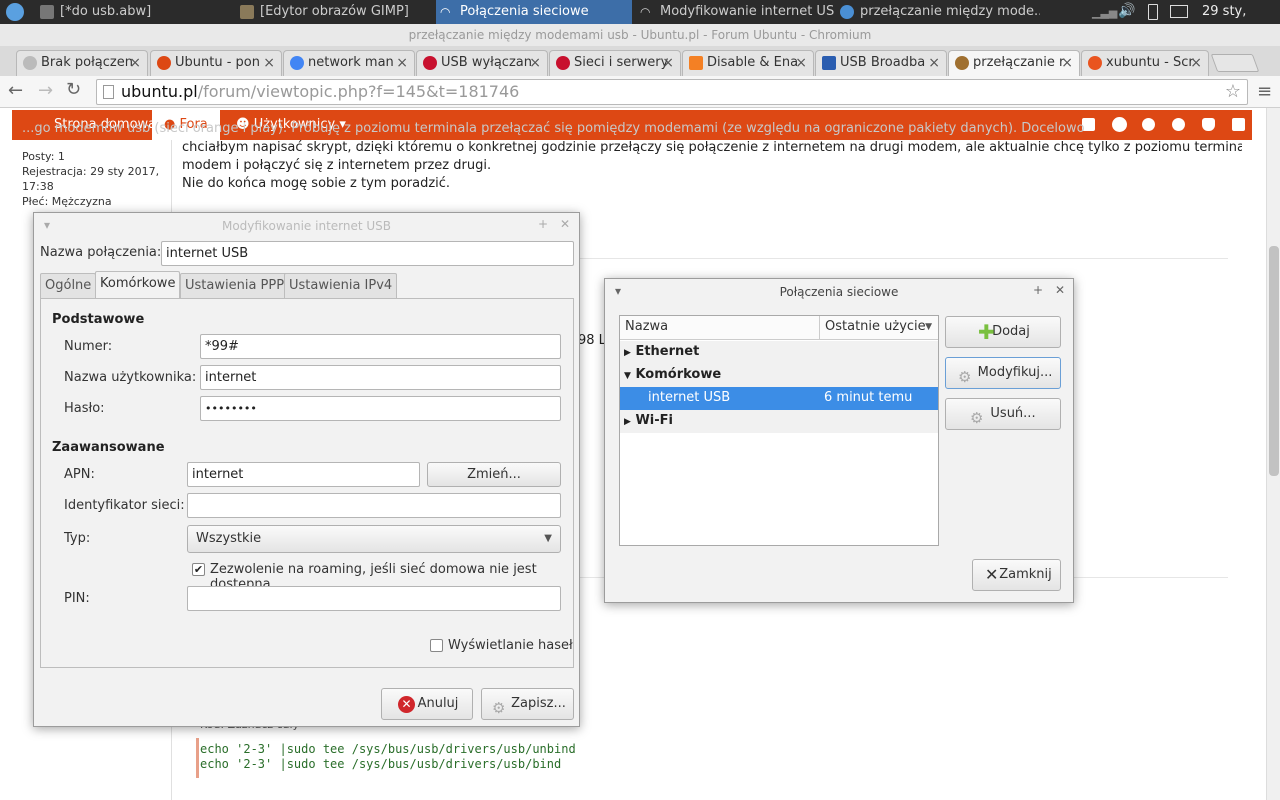 This screenshot has height=800, width=1280. I want to click on username-input: internet, so click(380, 377).